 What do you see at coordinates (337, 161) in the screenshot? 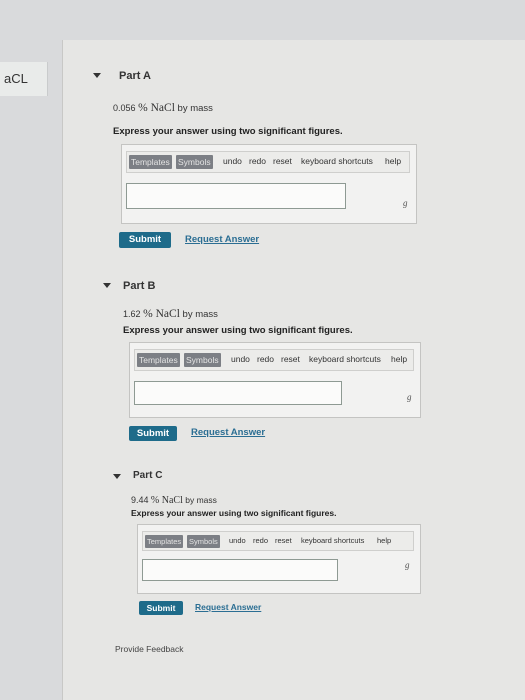
I see `part-a-shortcuts-link: keyboard shortcuts` at bounding box center [337, 161].